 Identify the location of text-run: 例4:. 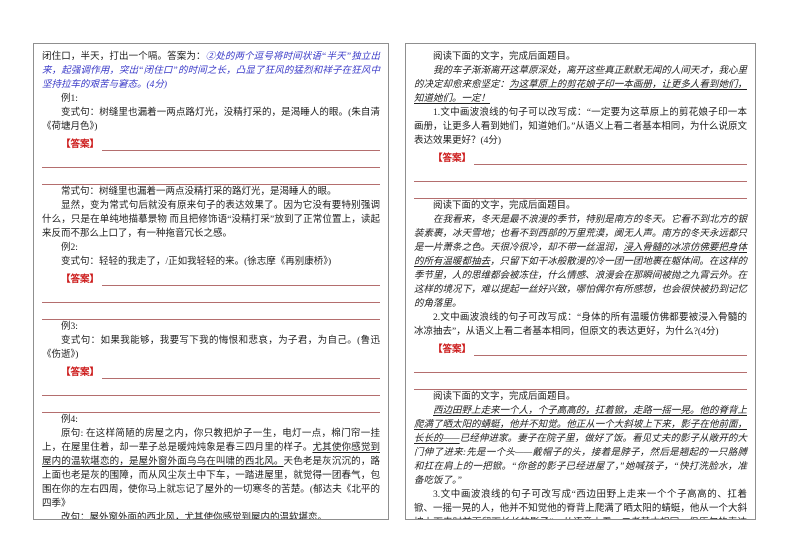
(69, 420).